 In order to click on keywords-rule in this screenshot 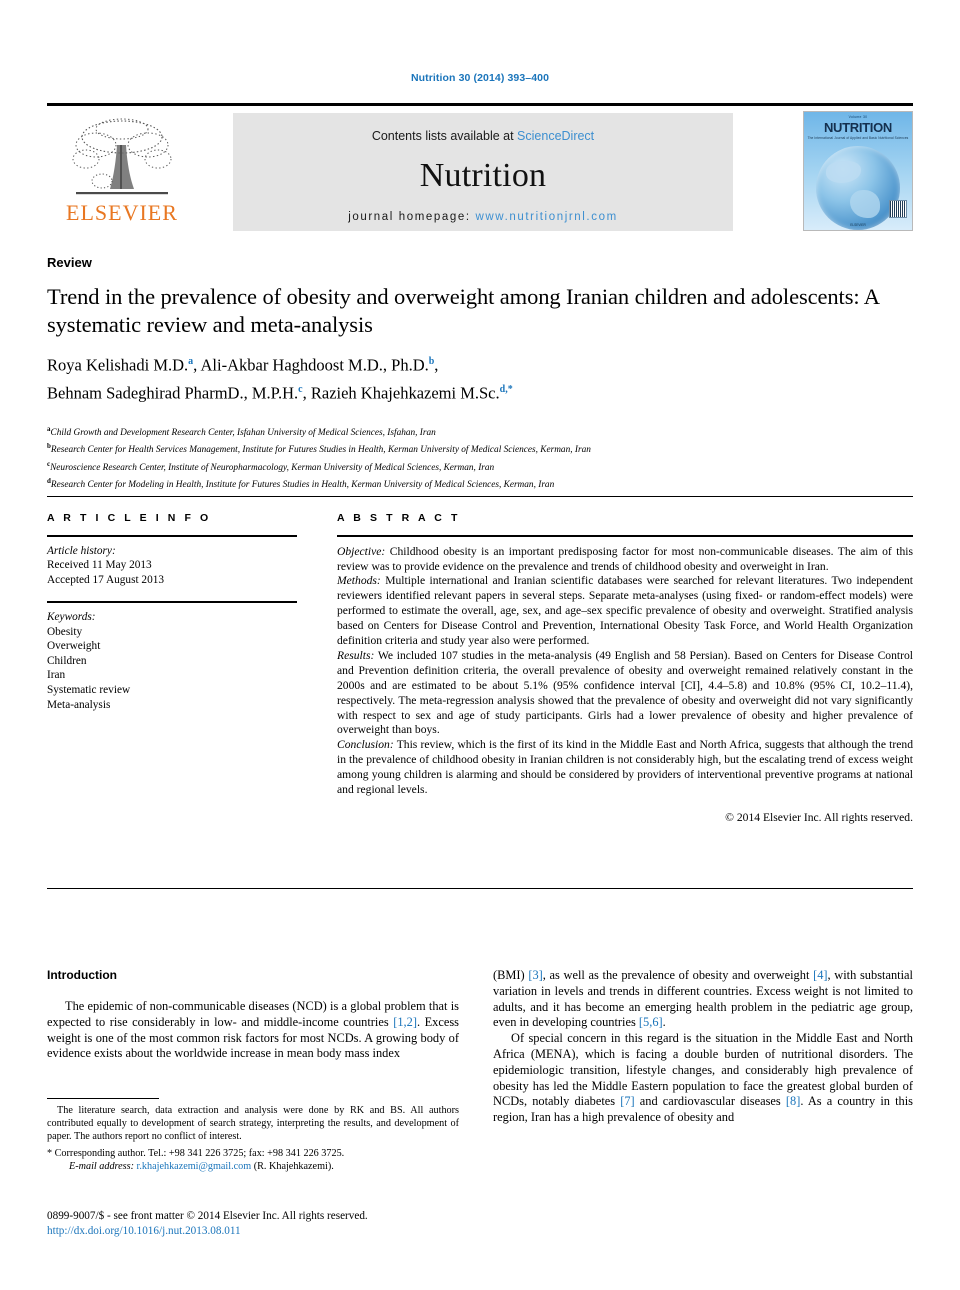, I will do `click(172, 602)`.